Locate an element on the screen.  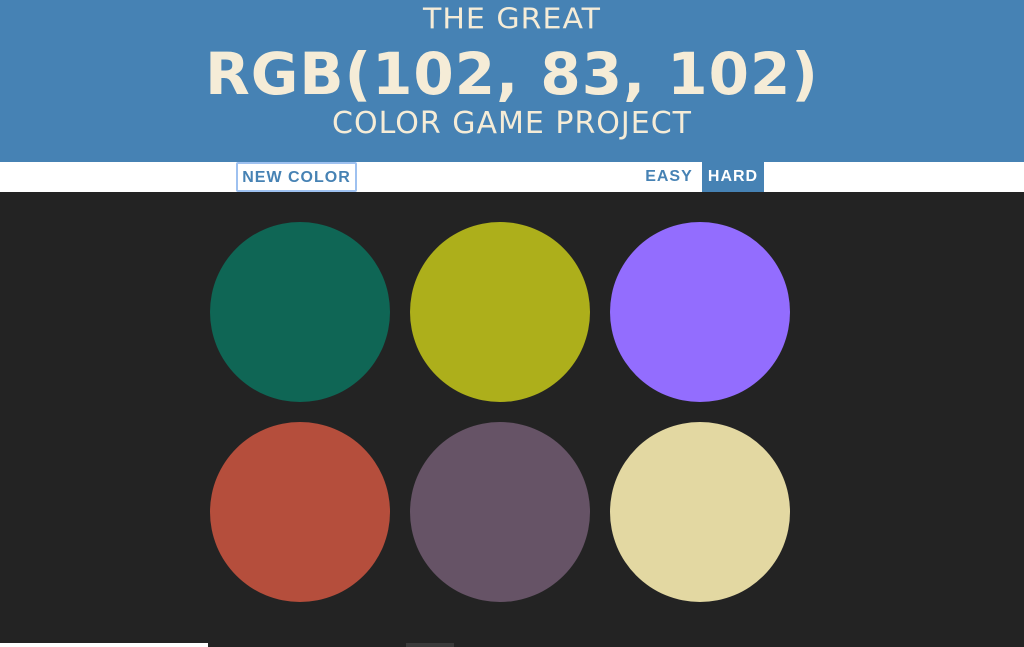
easy-mode-button: EASY is located at coordinates (669, 177).